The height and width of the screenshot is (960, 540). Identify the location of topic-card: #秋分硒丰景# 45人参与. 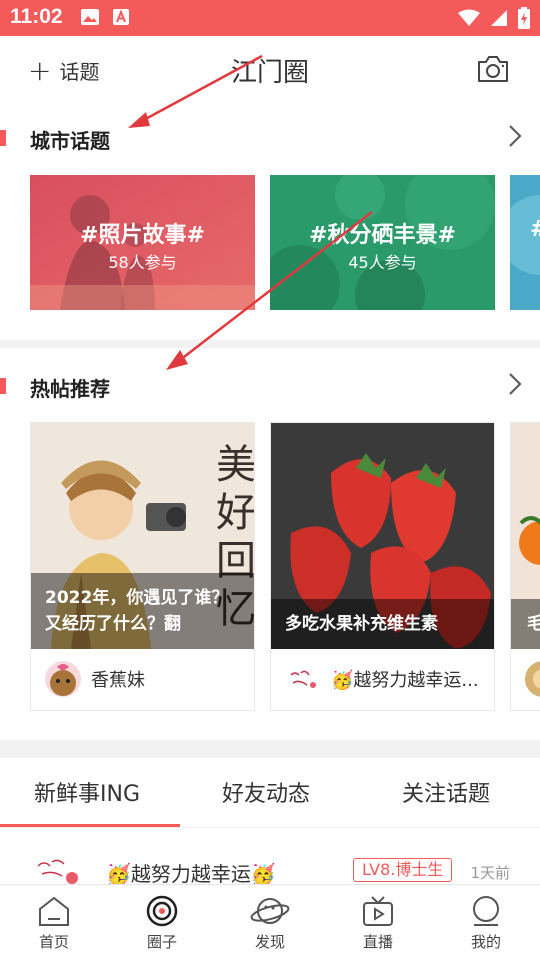
(382, 242).